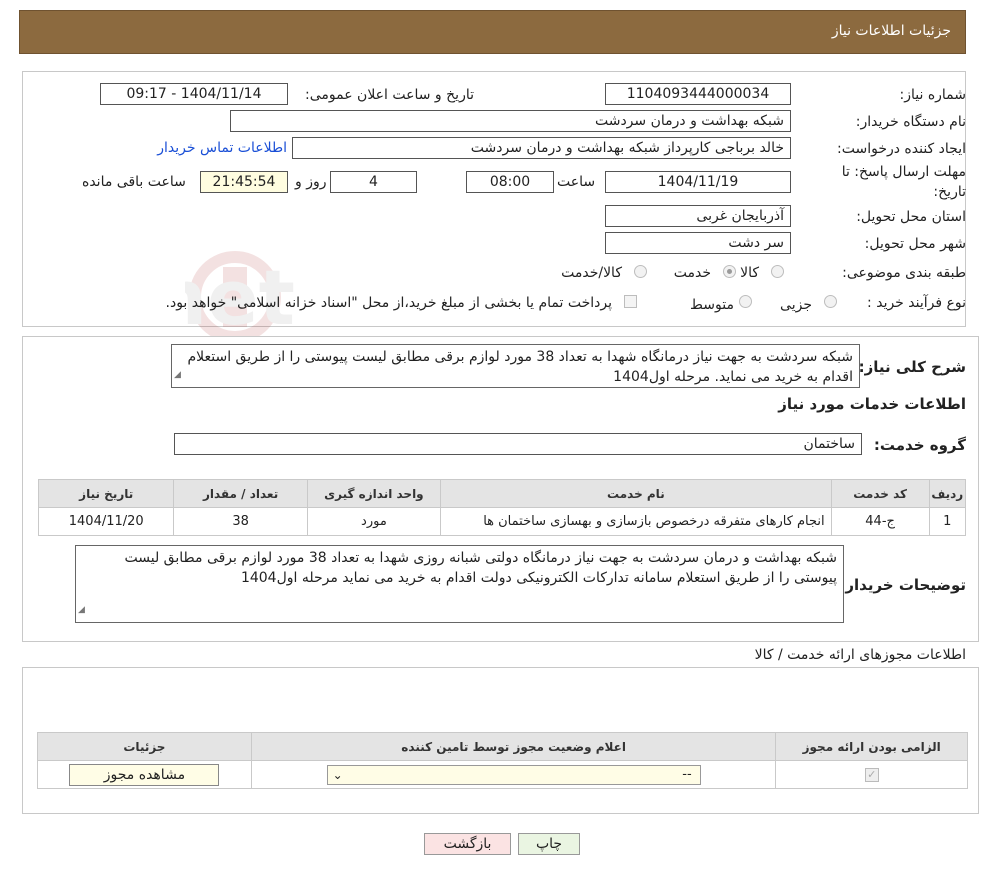  I want to click on purchase-type-label: نوع فرآیند خرید :, so click(916, 303).